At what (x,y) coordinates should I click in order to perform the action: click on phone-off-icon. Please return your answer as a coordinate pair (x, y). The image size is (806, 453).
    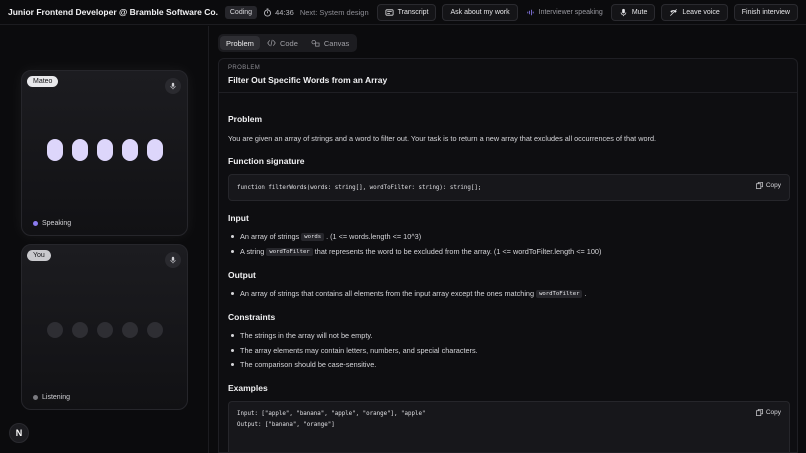
    Looking at the image, I should click on (674, 12).